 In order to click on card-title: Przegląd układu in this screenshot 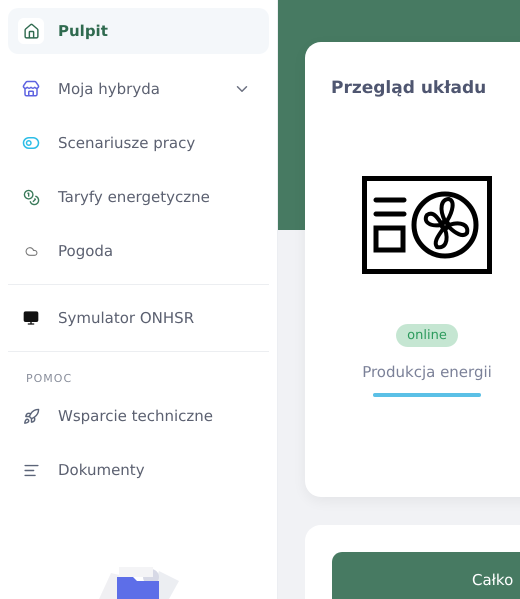, I will do `click(409, 88)`.